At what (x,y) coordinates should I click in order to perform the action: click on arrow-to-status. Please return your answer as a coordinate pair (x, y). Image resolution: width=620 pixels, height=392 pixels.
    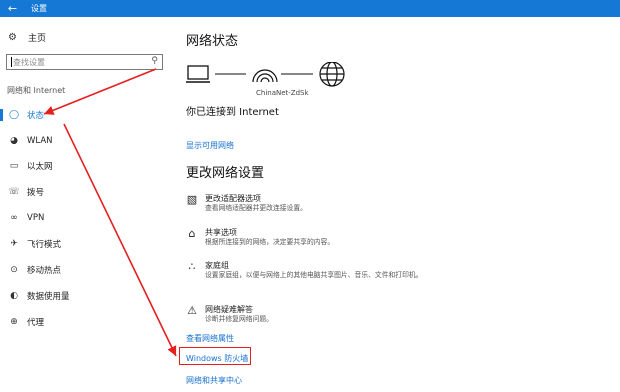
    Looking at the image, I should click on (100, 91).